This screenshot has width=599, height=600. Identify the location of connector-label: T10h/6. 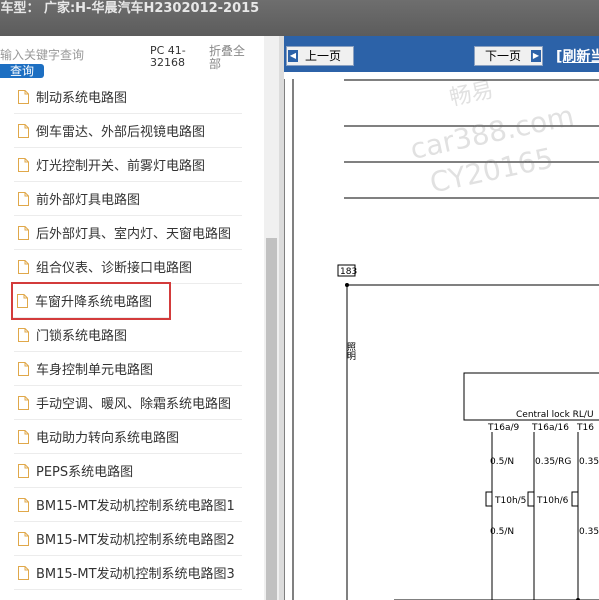
(552, 501).